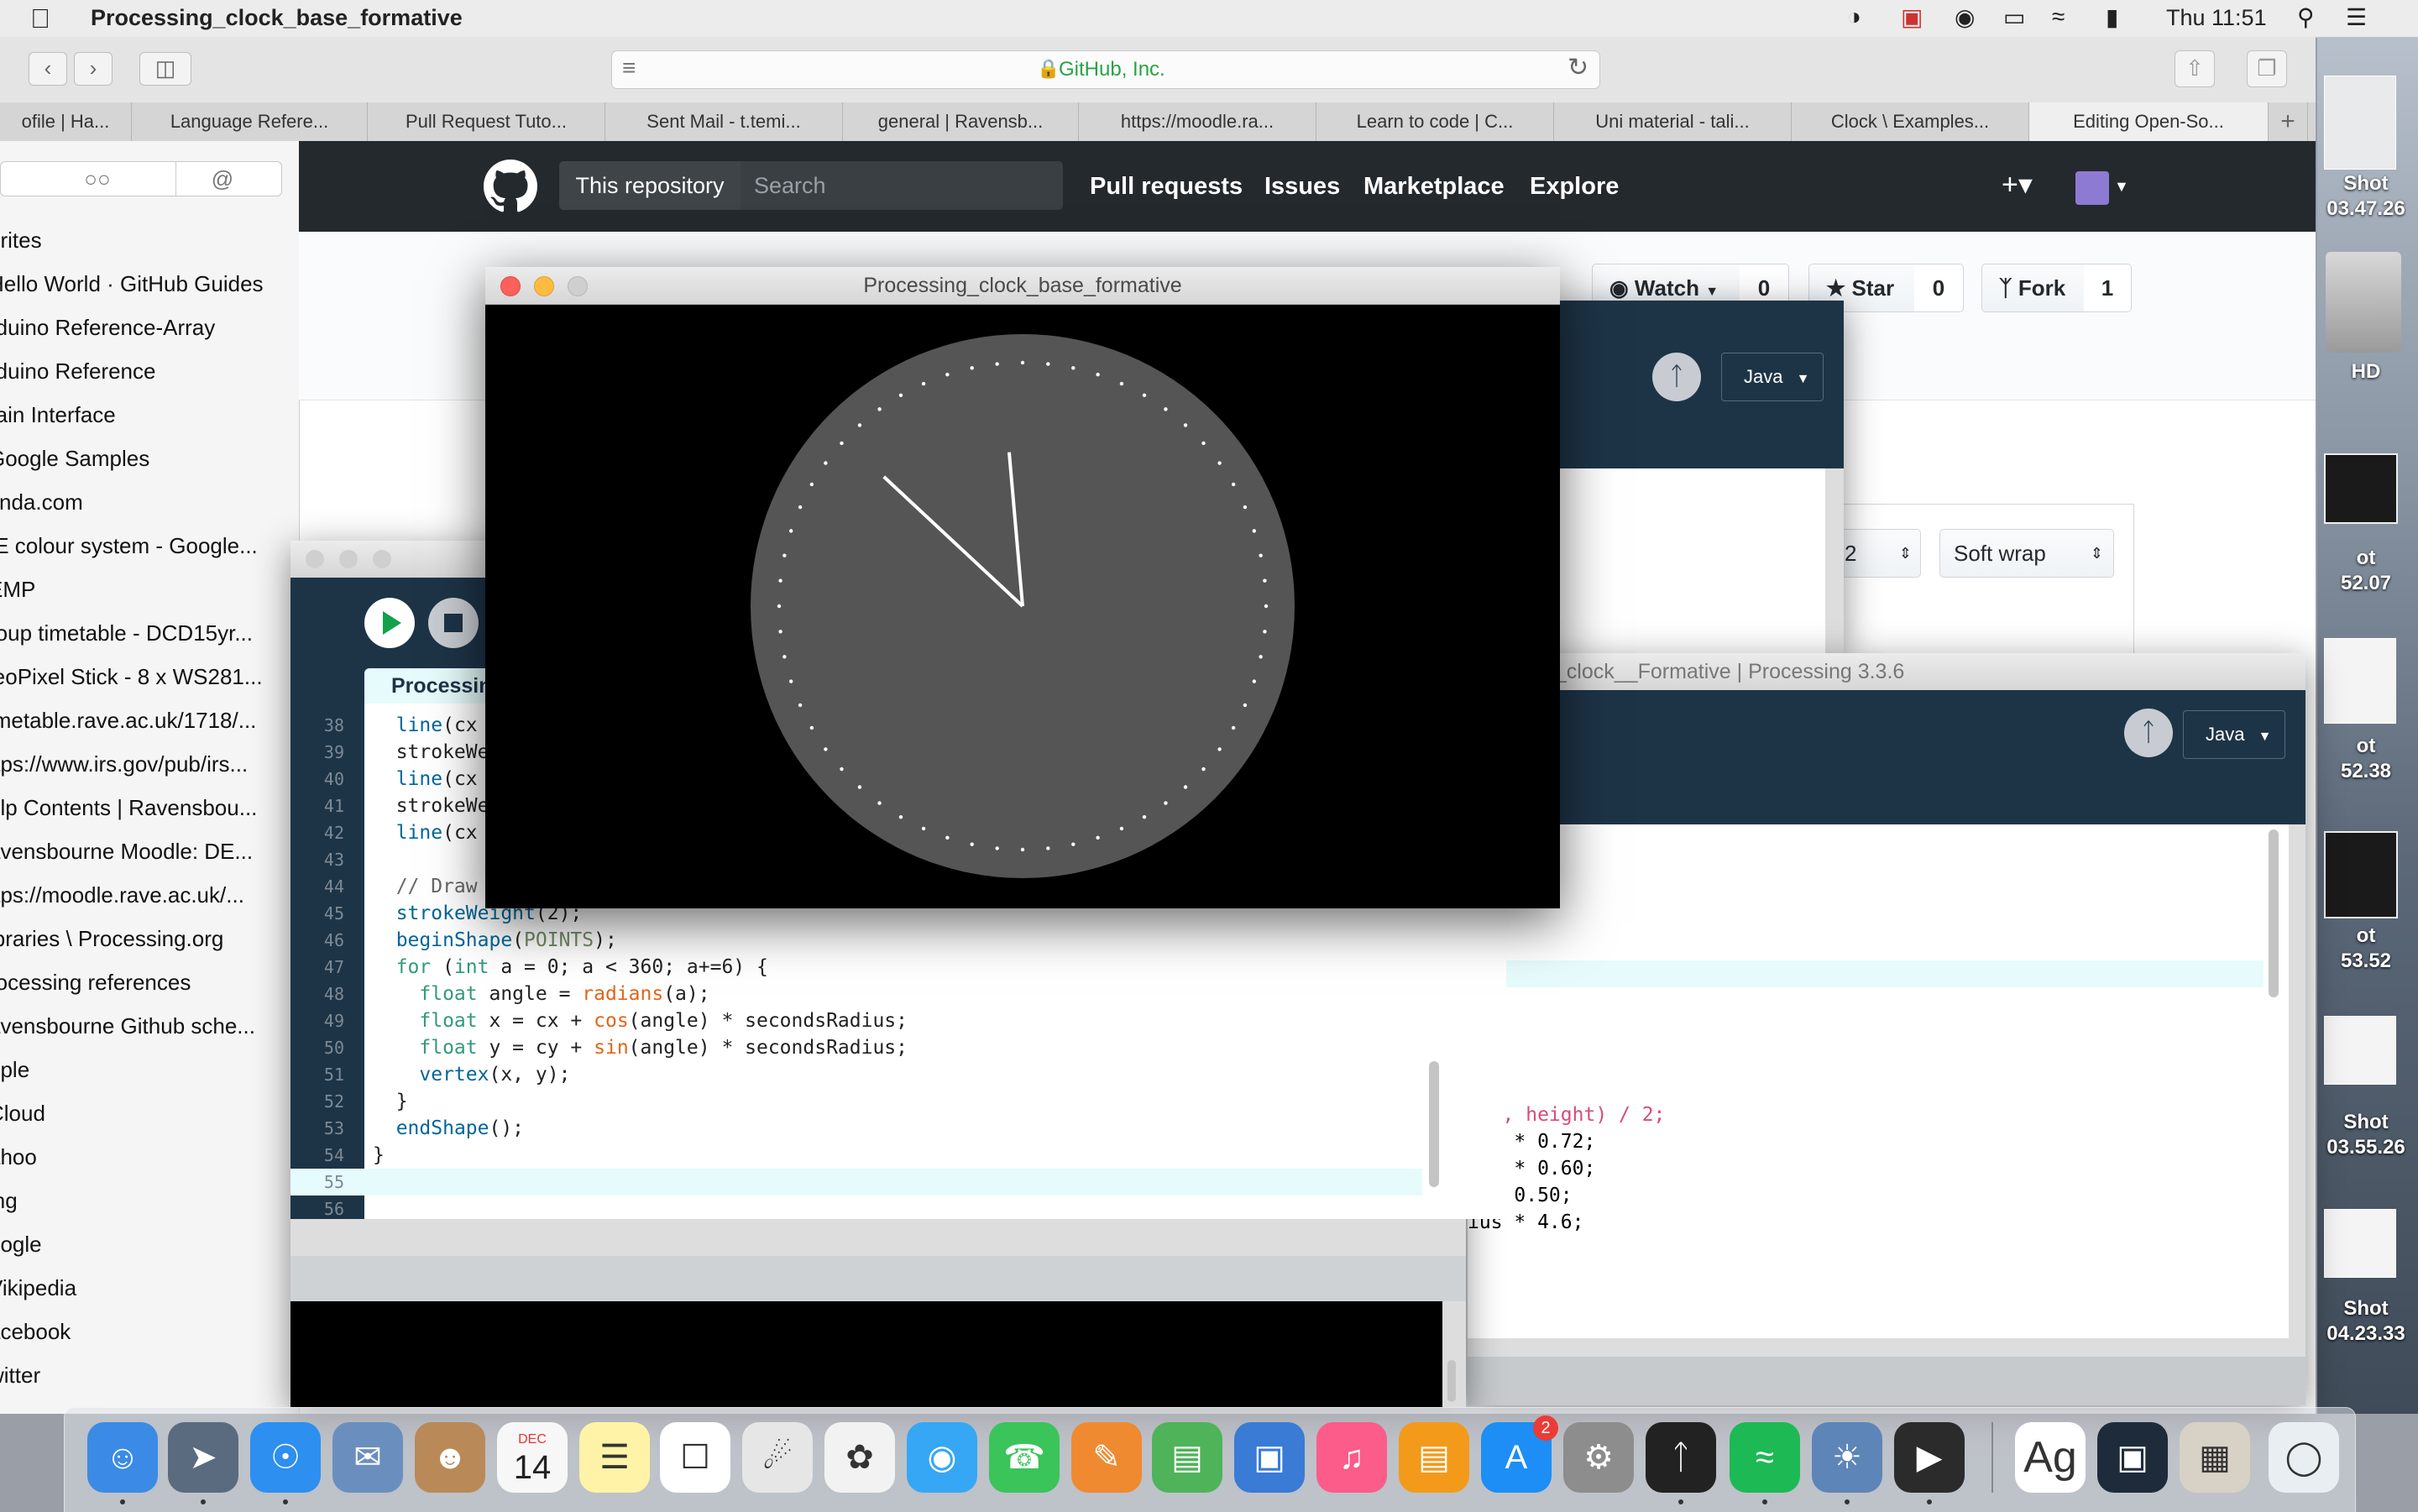 This screenshot has height=1512, width=2418. I want to click on indent-size-select: 2 ⇕, so click(1880, 553).